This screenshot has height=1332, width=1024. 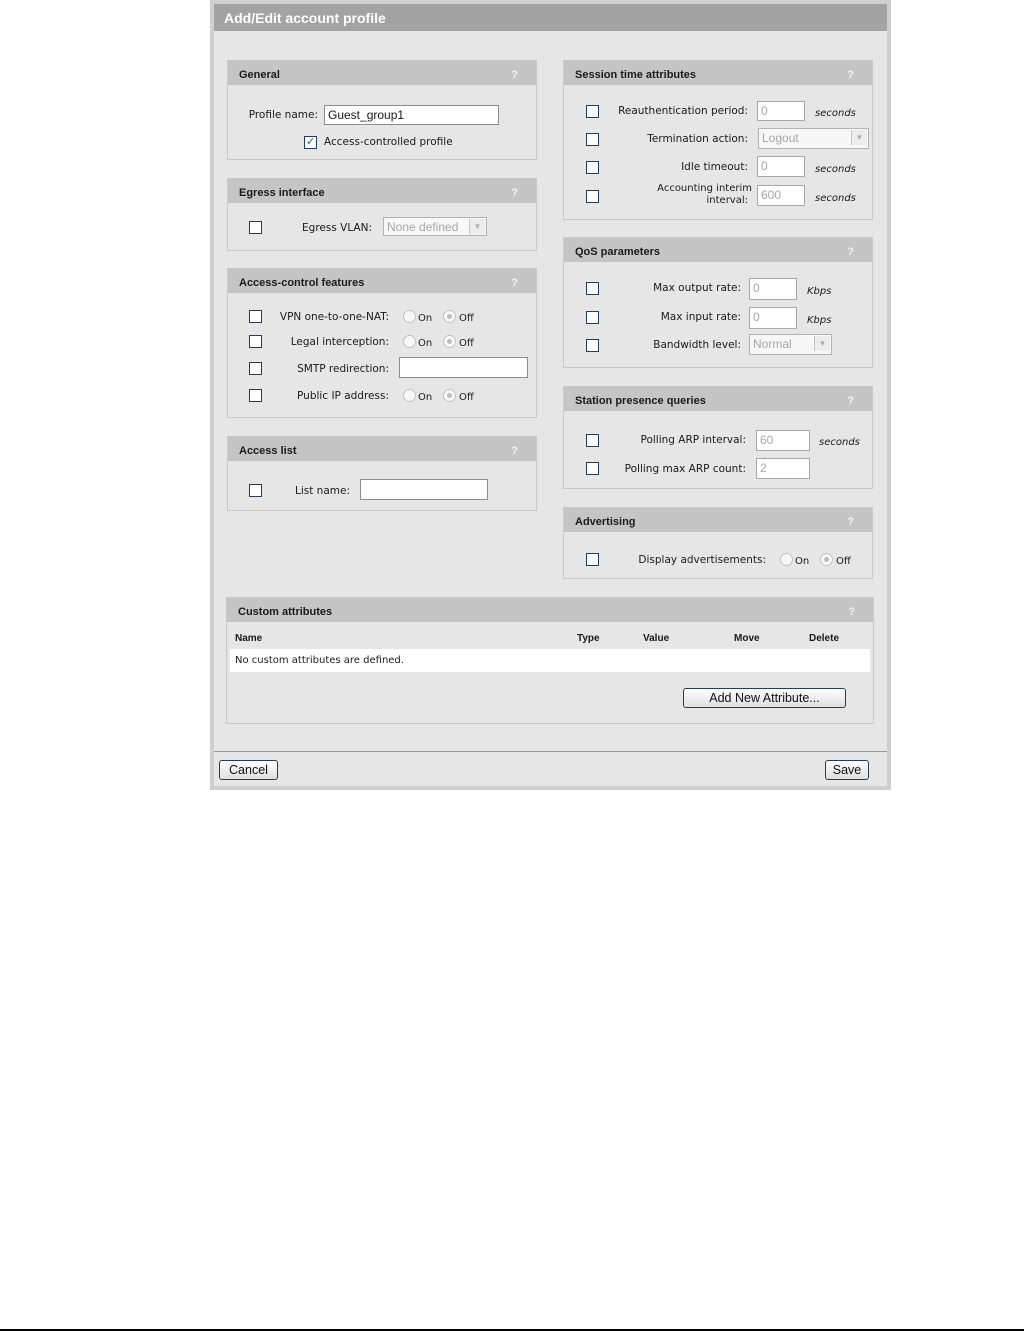 What do you see at coordinates (449, 395) in the screenshot?
I see `public-ip-off-radio` at bounding box center [449, 395].